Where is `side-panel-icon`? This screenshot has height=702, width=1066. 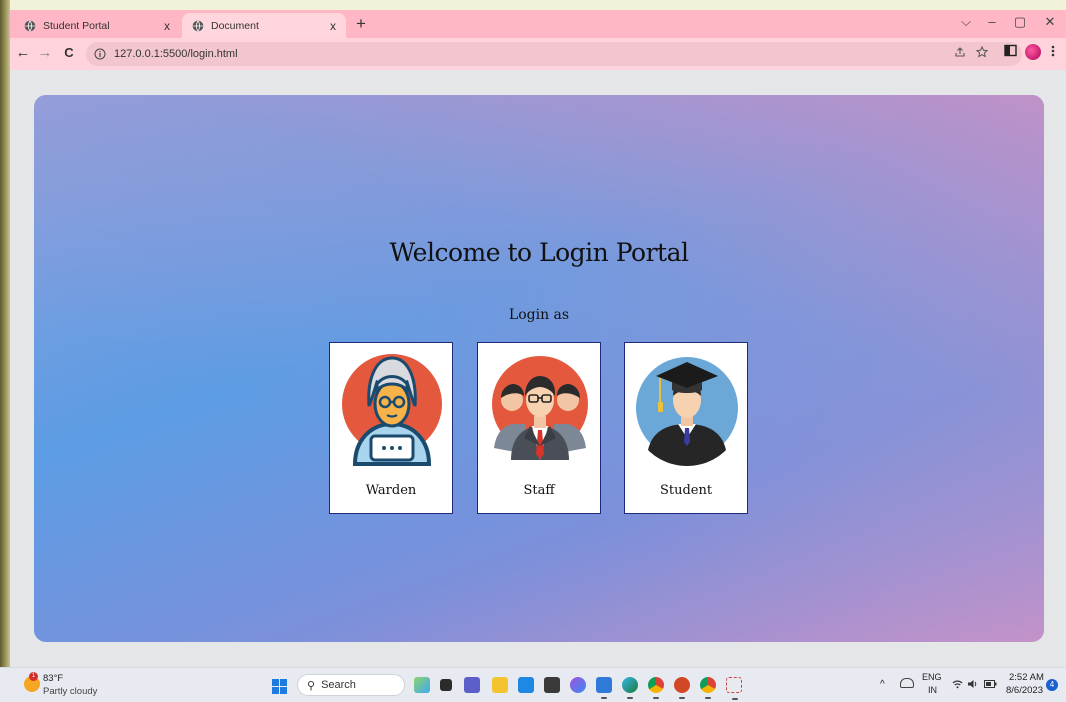 side-panel-icon is located at coordinates (1010, 50).